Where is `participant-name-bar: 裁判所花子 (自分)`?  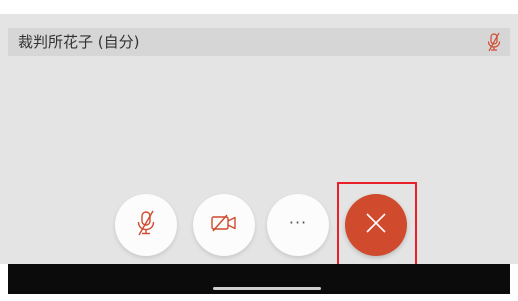
participant-name-bar: 裁判所花子 (自分) is located at coordinates (259, 42).